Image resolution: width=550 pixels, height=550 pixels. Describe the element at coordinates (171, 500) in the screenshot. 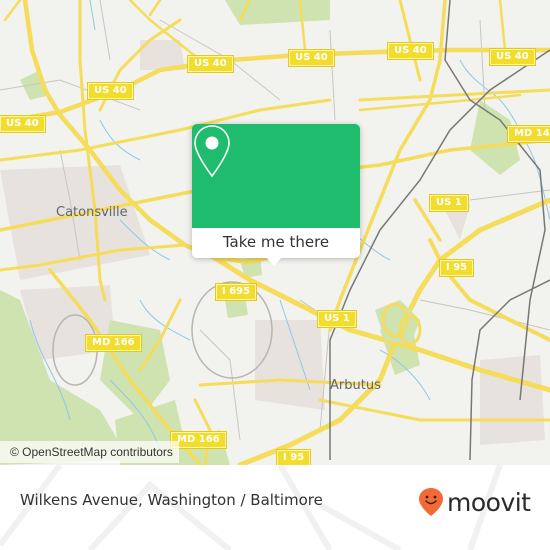

I see `location-title: Wilkens Avenue, Washington / Baltimore` at that location.